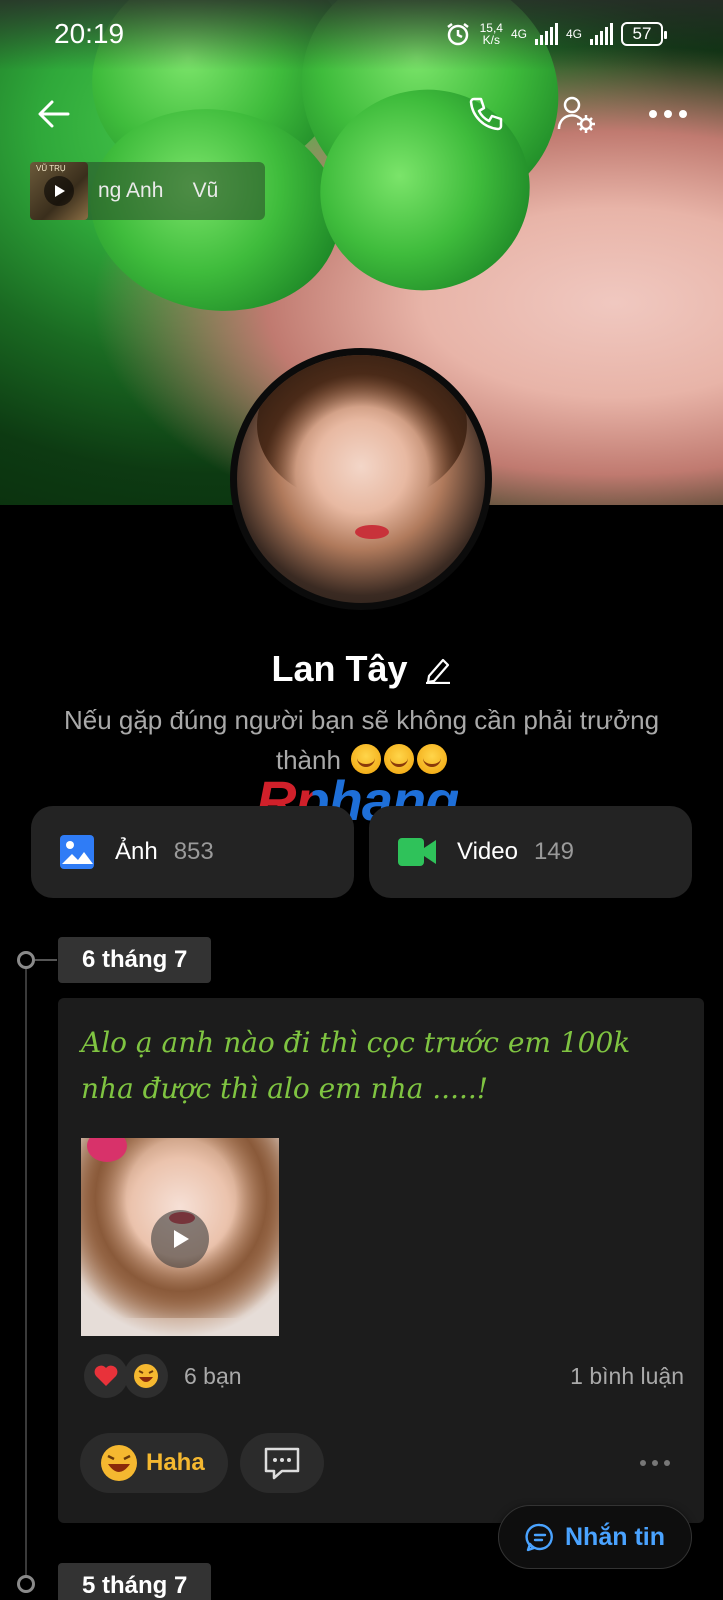  What do you see at coordinates (213, 1375) in the screenshot?
I see `reaction-count: 6 bạn` at bounding box center [213, 1375].